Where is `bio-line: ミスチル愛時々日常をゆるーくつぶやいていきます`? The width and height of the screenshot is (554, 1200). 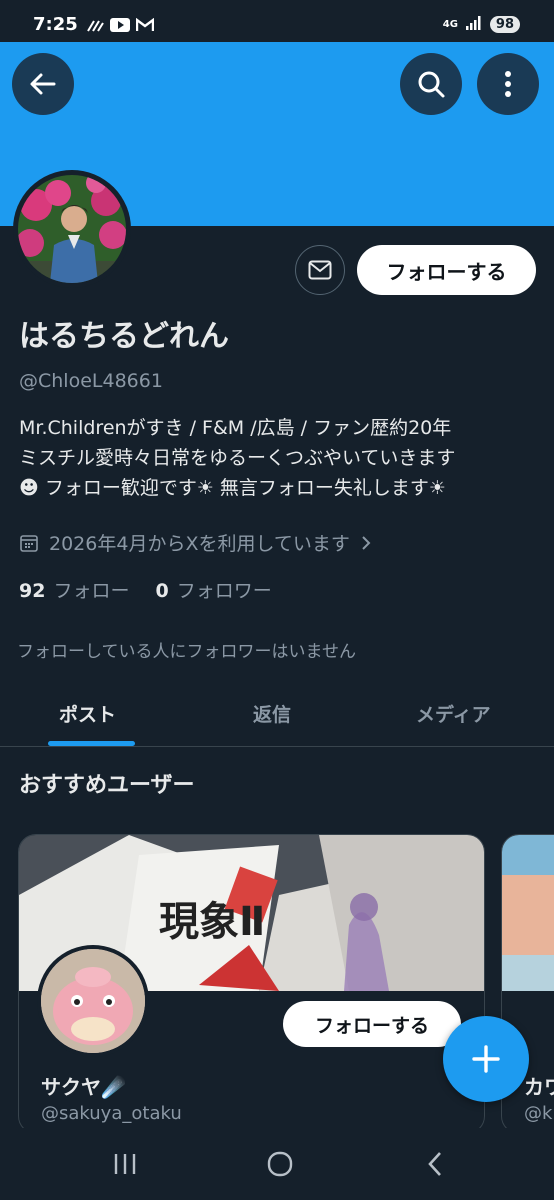
bio-line: ミスチル愛時々日常をゆるーくつぶやいていきます is located at coordinates (237, 458).